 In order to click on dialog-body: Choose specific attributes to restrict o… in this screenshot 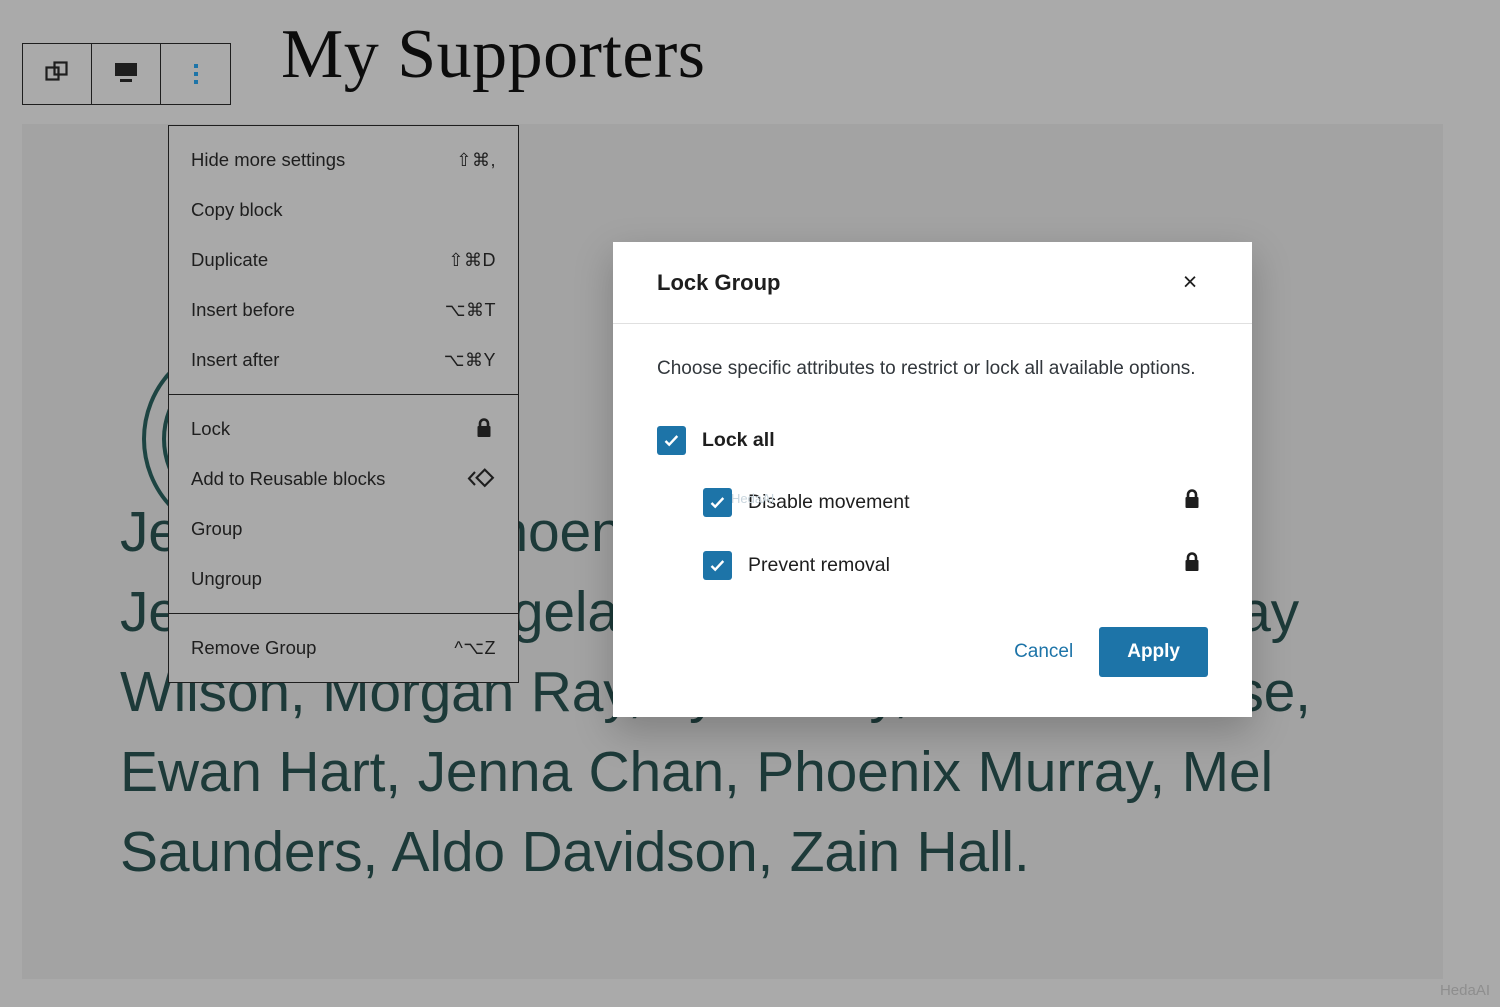, I will do `click(932, 452)`.